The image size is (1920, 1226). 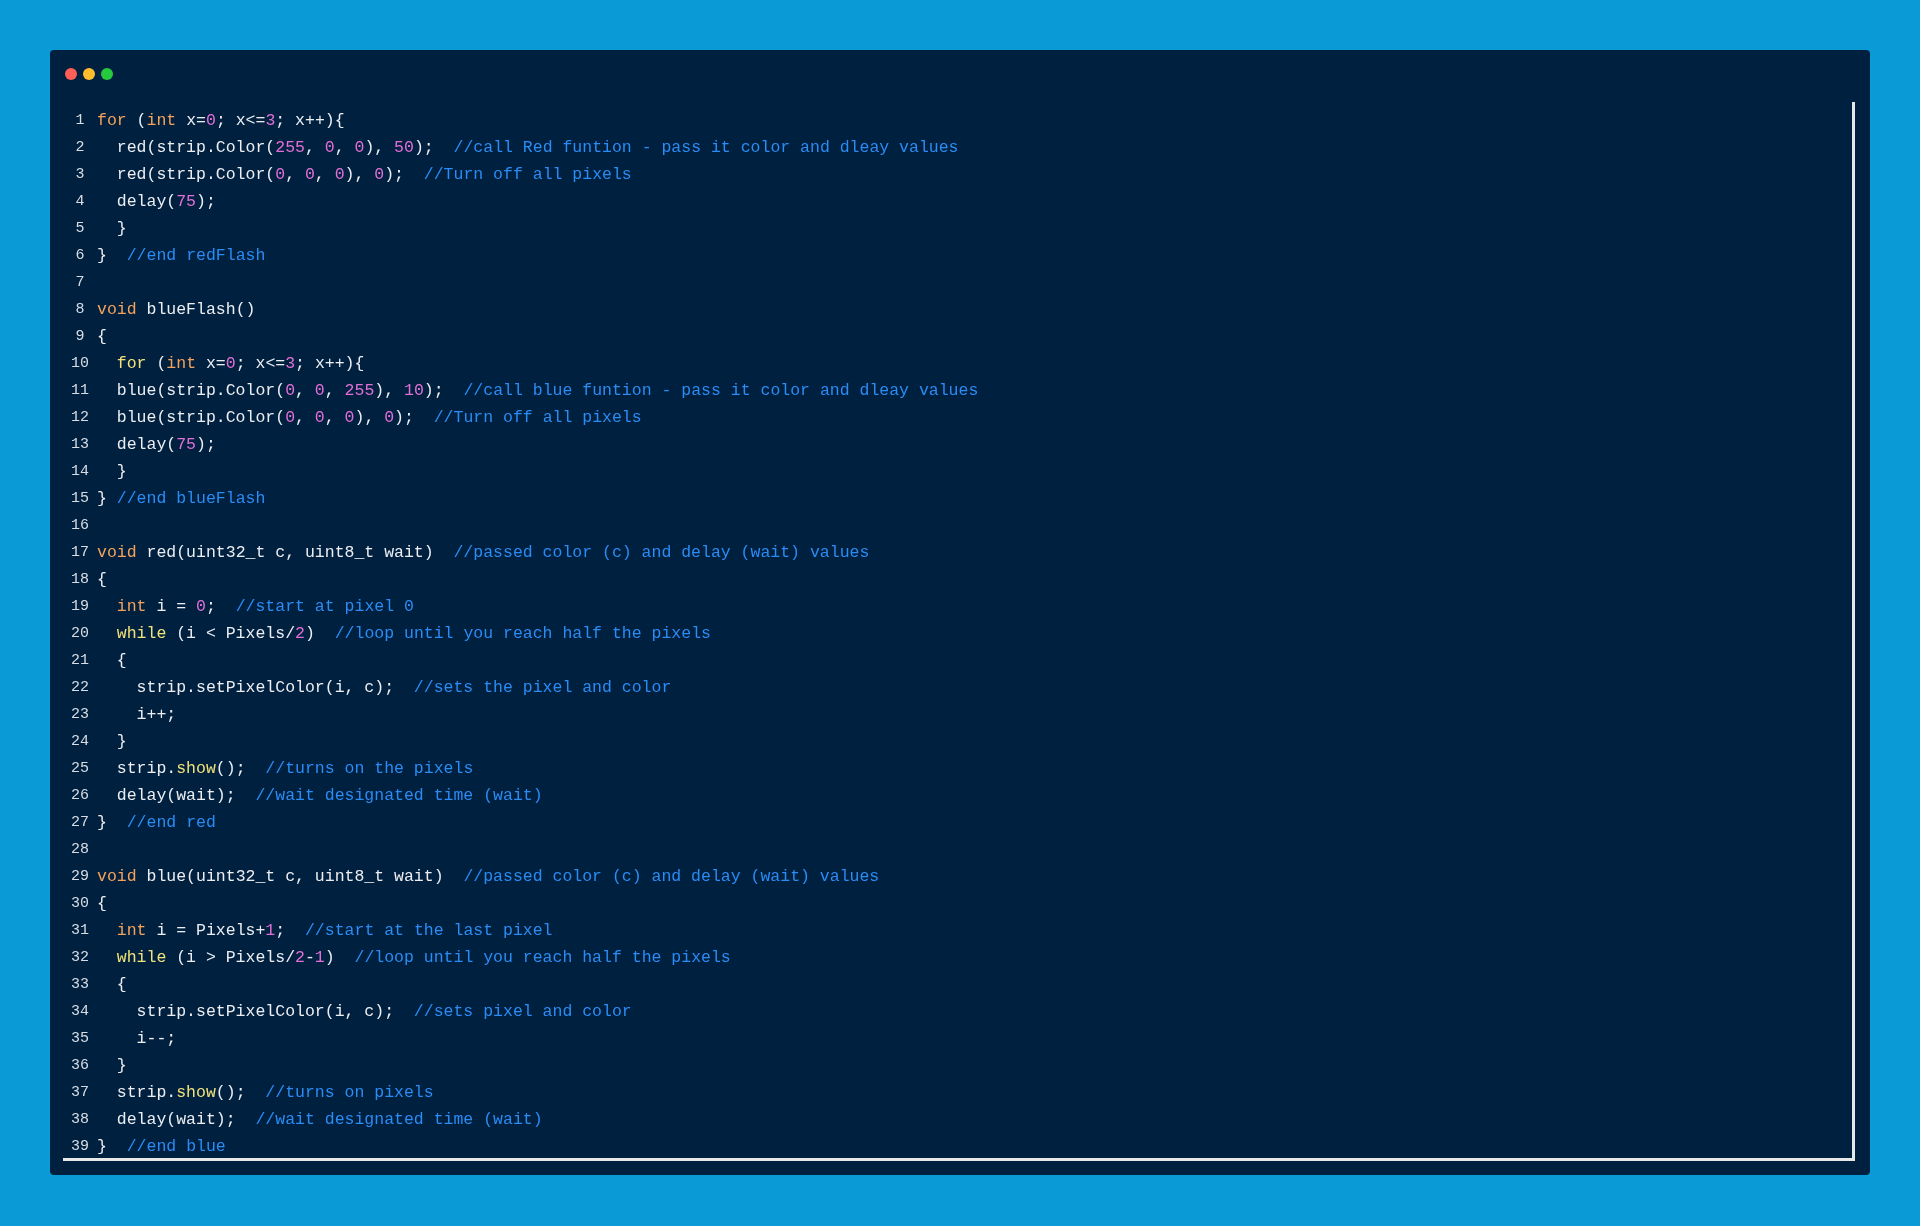 I want to click on line-number: 4, so click(x=80, y=201).